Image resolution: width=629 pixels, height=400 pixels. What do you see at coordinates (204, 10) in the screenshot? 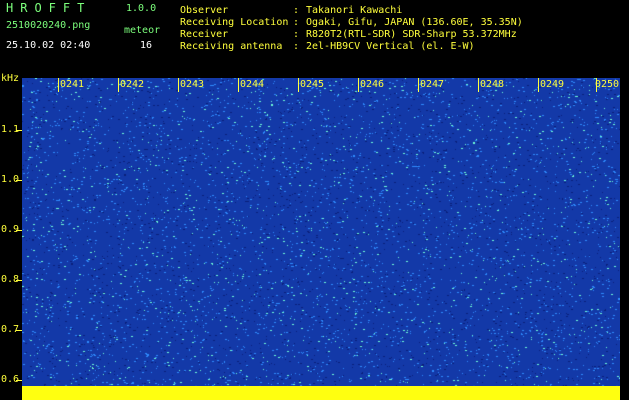
I see `observer-key: Observer` at bounding box center [204, 10].